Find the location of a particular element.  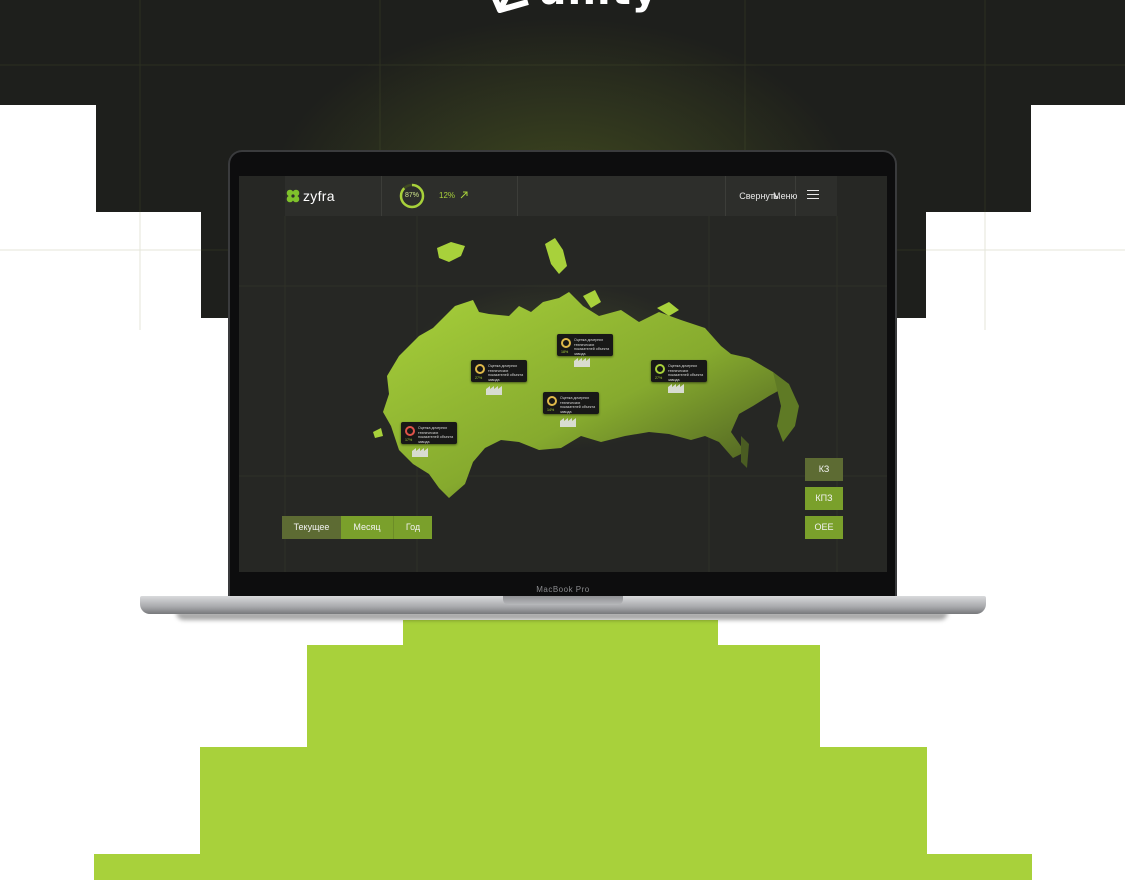

metric-button-kz: КЗ is located at coordinates (824, 469).